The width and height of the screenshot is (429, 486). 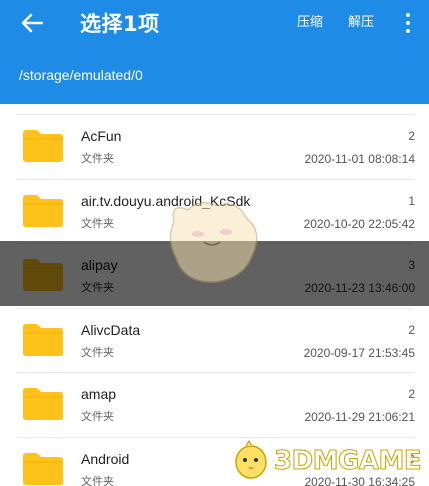 I want to click on file-row-alivcdata: AlivcData 文件夹 2 2020-09-17 21:53:45, so click(x=214, y=341).